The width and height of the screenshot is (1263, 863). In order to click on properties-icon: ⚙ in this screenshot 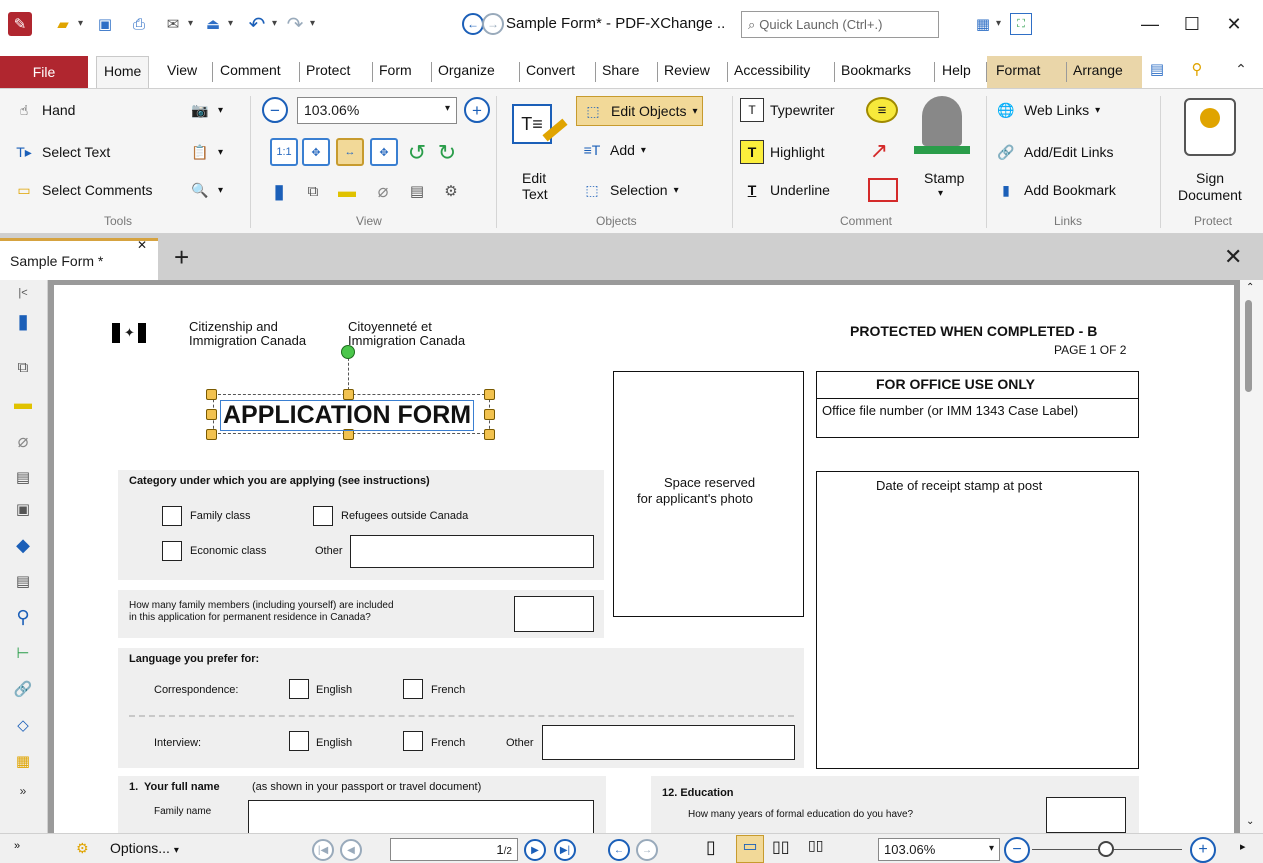, I will do `click(451, 191)`.